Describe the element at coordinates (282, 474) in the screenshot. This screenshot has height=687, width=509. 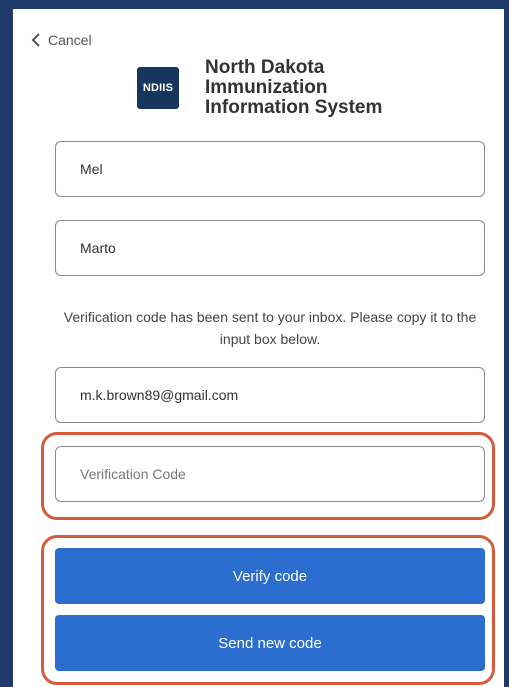
I see `verification-code-input` at that location.